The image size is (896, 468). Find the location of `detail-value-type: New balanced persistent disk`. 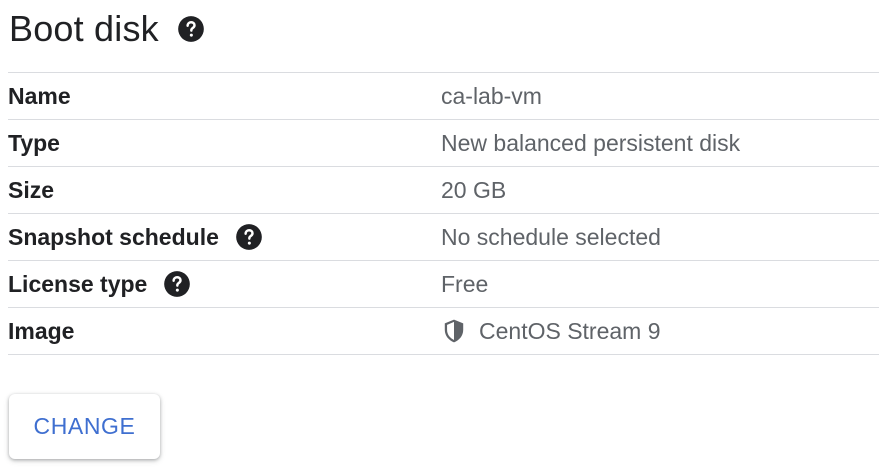

detail-value-type: New balanced persistent disk is located at coordinates (591, 142).